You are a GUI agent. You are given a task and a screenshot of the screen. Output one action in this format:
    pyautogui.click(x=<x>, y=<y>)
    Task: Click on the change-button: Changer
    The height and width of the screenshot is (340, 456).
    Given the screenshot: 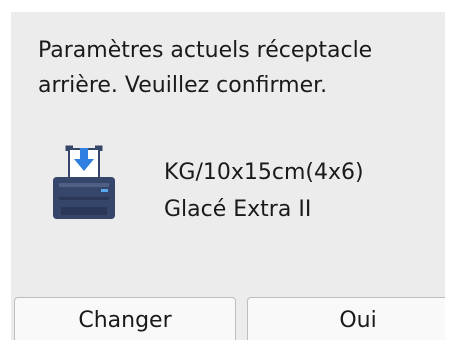 What is the action you would take?
    pyautogui.click(x=125, y=318)
    